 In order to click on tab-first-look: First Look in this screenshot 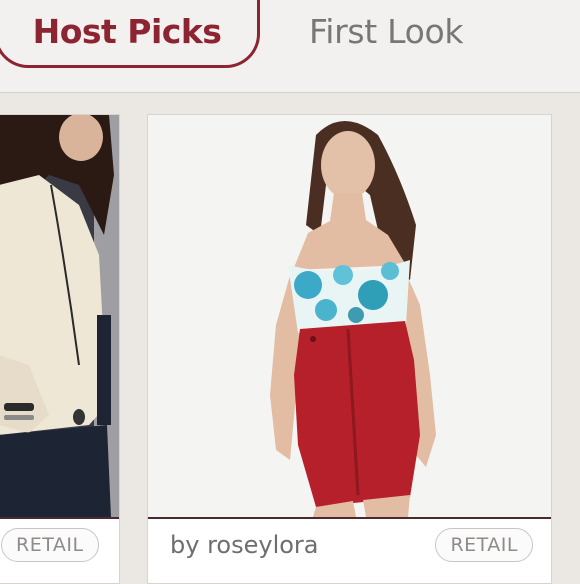, I will do `click(386, 34)`.